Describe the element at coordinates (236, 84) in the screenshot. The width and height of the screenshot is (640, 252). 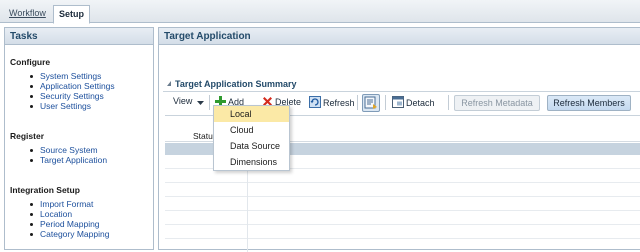
I see `summary-title-label: Target Application Summary` at that location.